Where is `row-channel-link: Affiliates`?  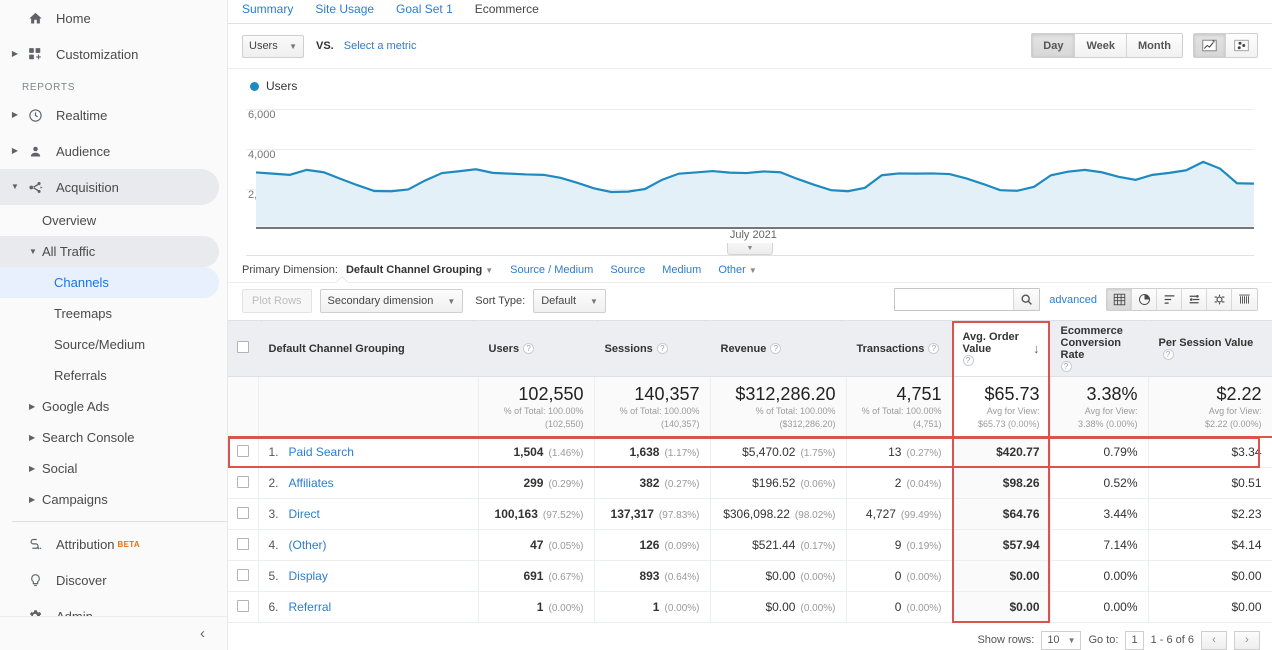 row-channel-link: Affiliates is located at coordinates (311, 483).